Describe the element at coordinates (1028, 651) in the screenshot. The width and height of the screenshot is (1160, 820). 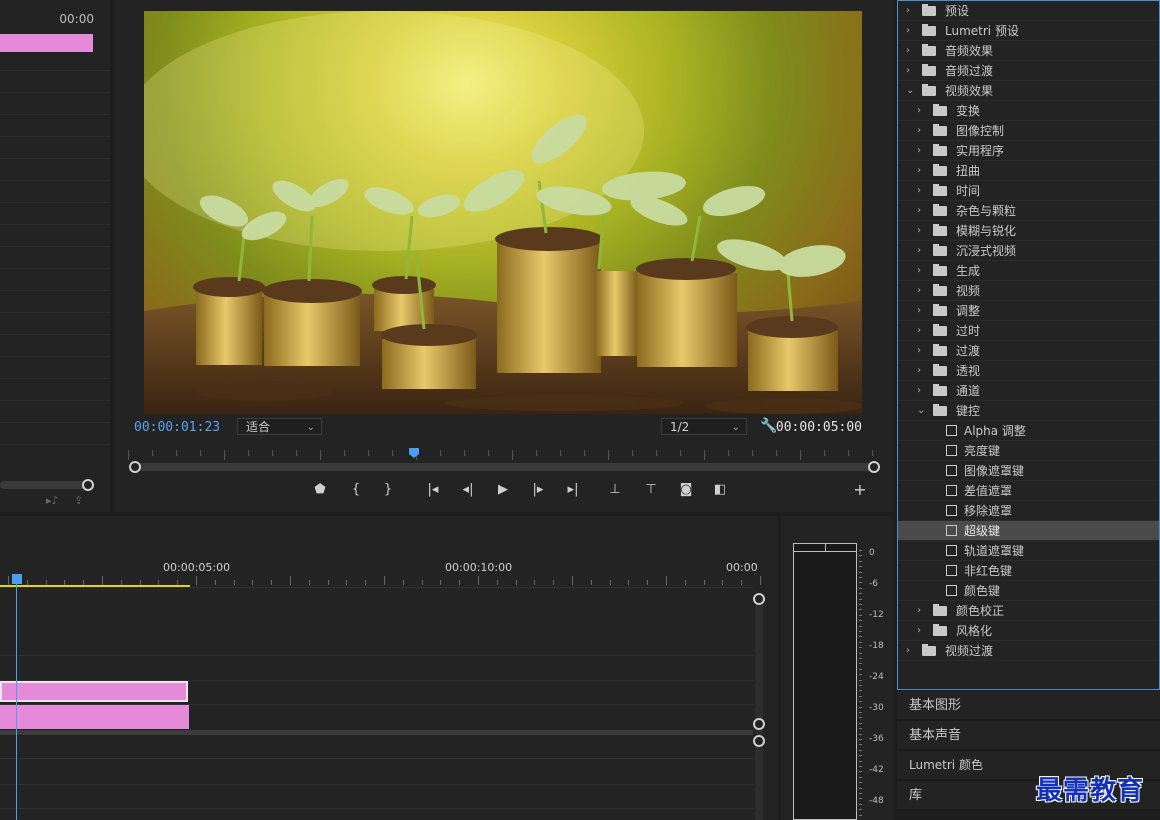
I see `effects-folder-item: › 视频过渡` at that location.